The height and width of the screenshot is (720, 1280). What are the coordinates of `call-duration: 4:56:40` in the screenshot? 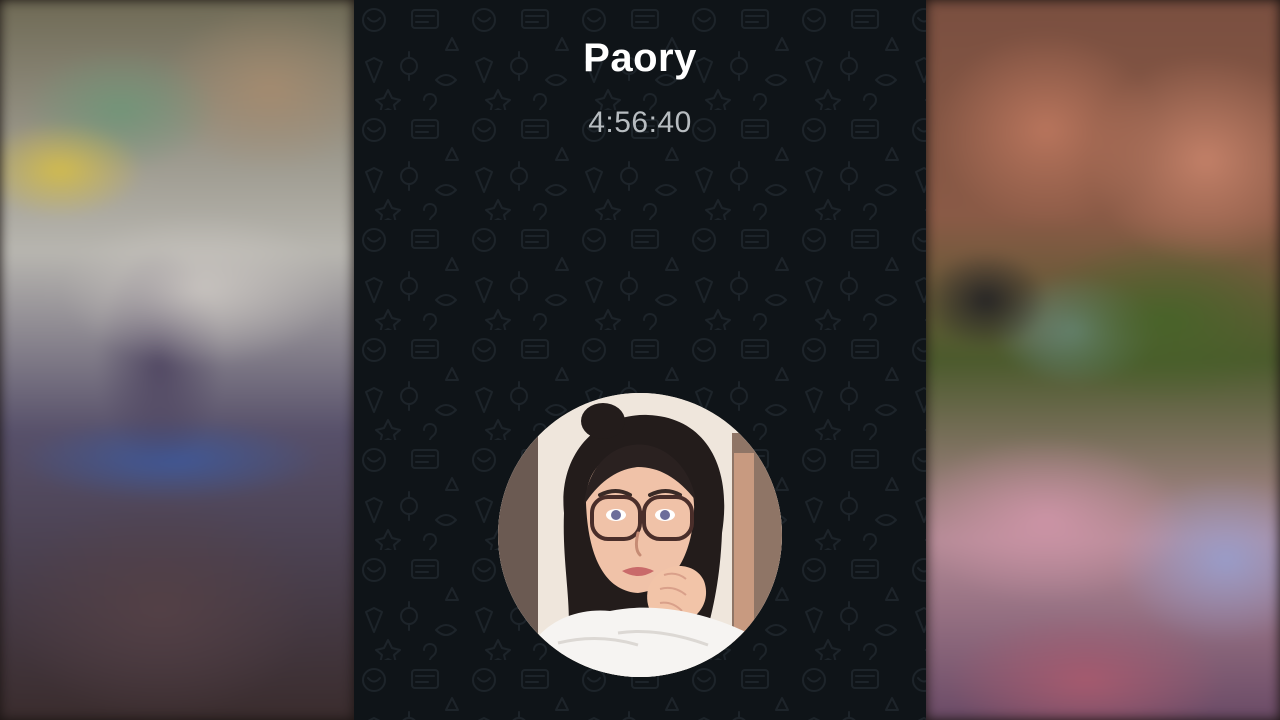 It's located at (640, 122).